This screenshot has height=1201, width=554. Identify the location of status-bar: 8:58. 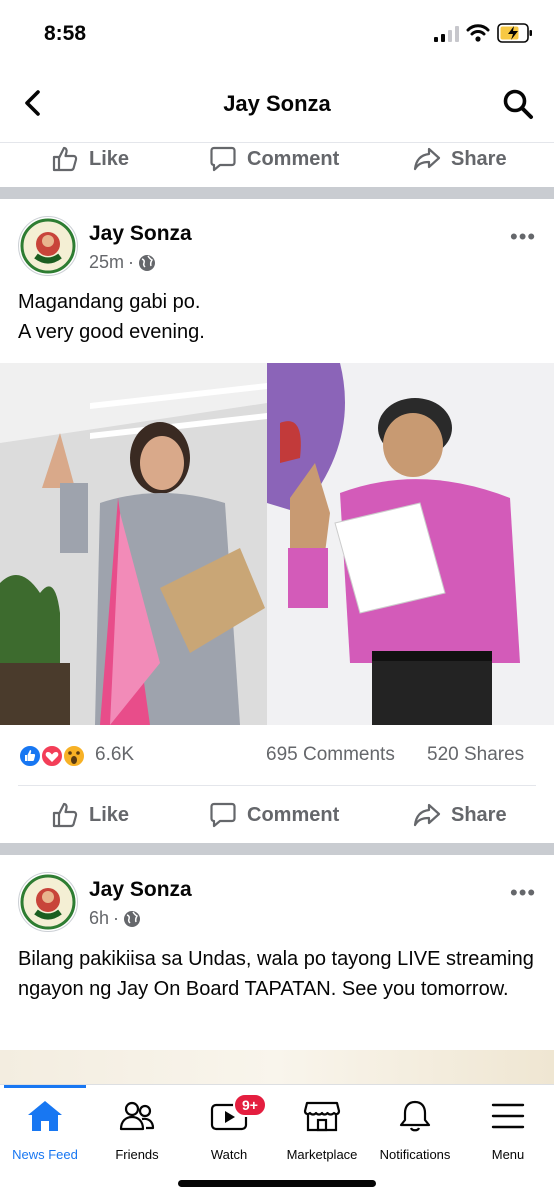
(277, 32).